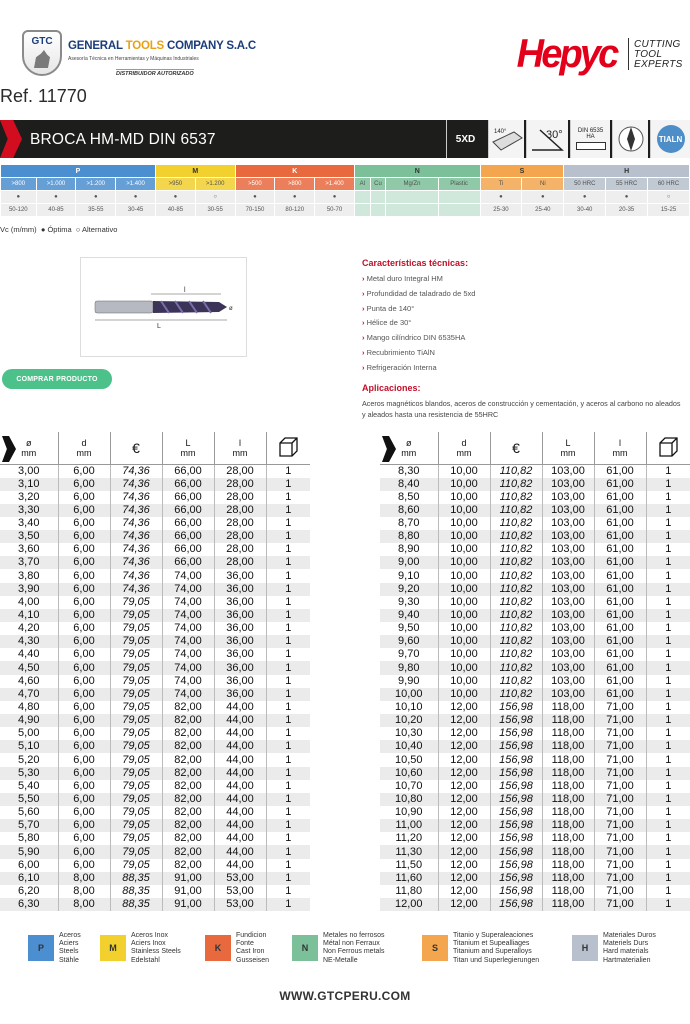 The height and width of the screenshot is (1024, 690). I want to click on table-row: 5,50 6,00 79,05 82,00 44,00 1, so click(155, 799).